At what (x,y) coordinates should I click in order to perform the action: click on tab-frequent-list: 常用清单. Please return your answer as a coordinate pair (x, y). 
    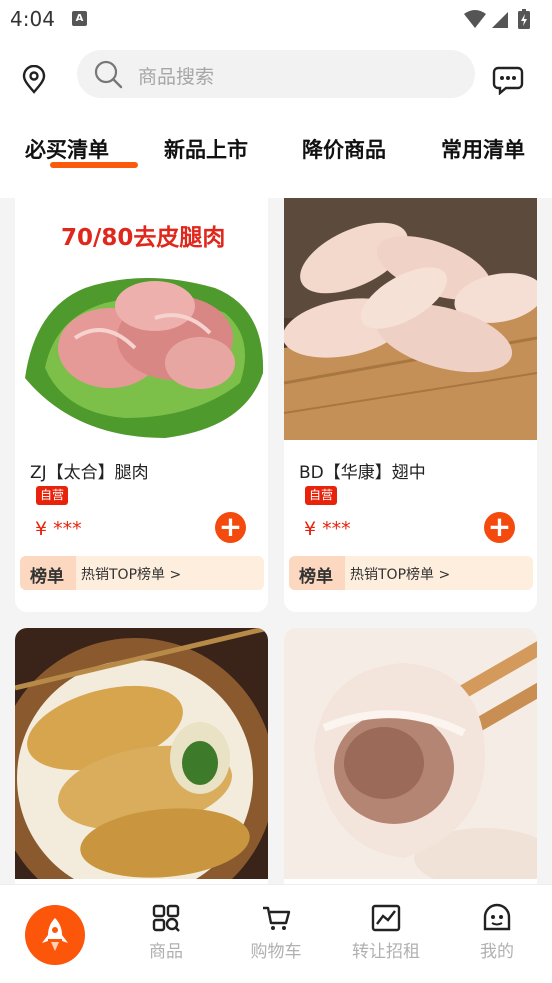
    Looking at the image, I should click on (483, 149).